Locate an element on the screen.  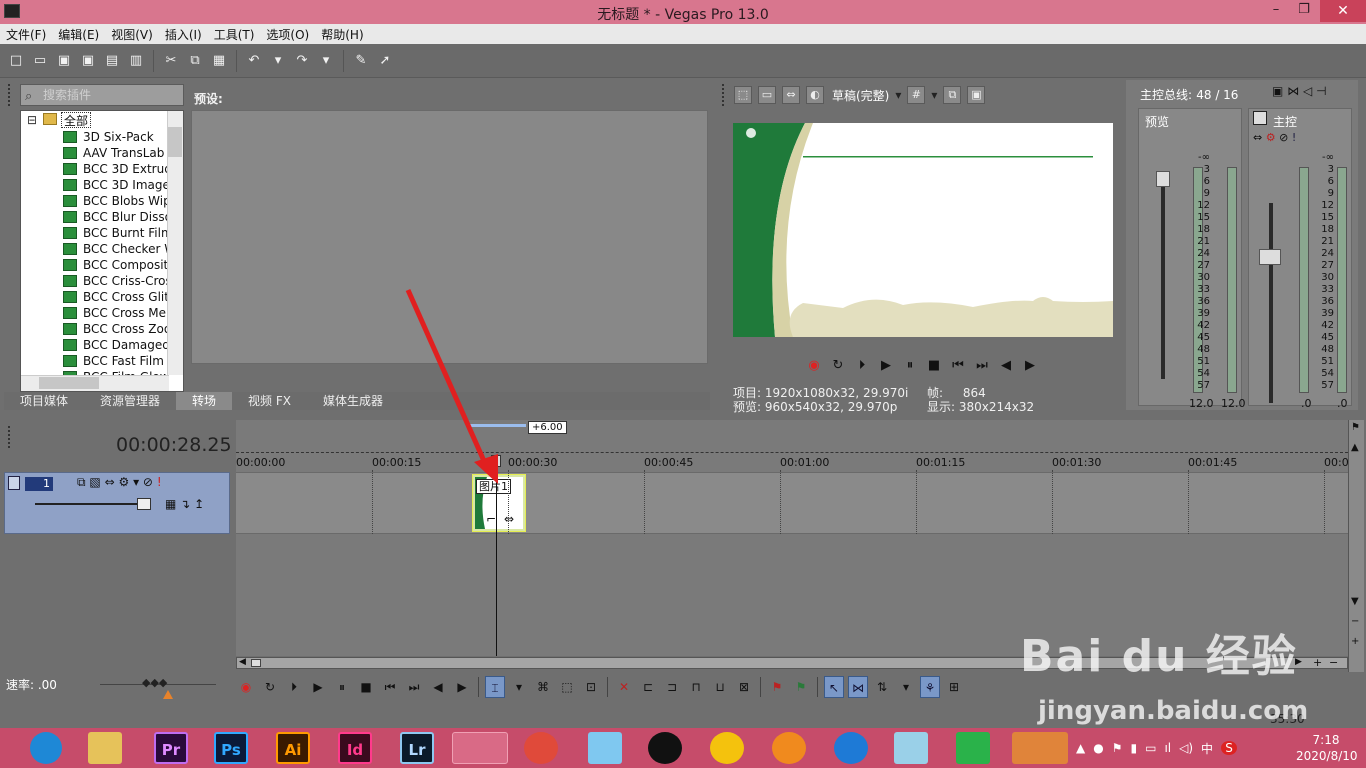
go-to-end-icon: ⏭ is located at coordinates (982, 366).